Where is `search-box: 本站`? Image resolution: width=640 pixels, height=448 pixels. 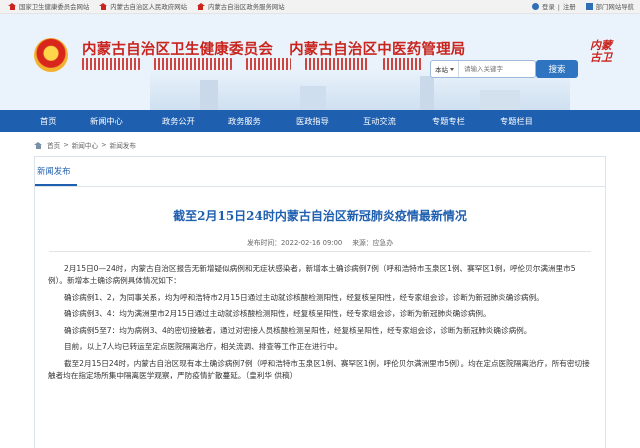 search-box: 本站 is located at coordinates (483, 69).